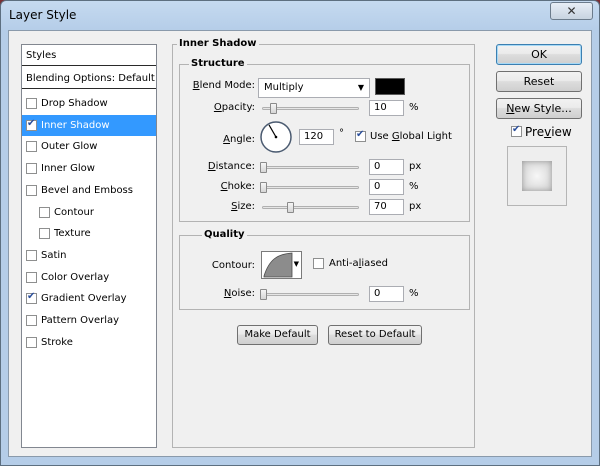  What do you see at coordinates (414, 186) in the screenshot?
I see `choke-unit: %` at bounding box center [414, 186].